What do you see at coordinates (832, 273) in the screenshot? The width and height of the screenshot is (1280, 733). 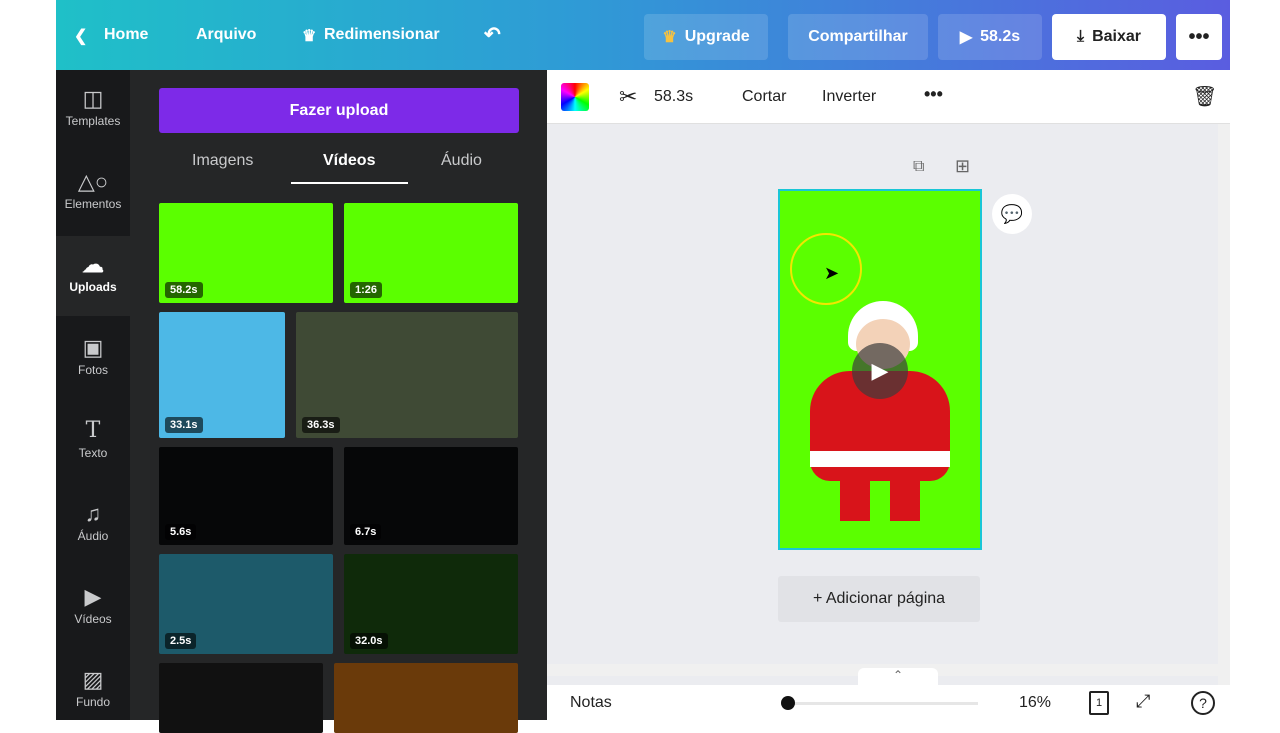 I see `cursor-icon: ➤` at bounding box center [832, 273].